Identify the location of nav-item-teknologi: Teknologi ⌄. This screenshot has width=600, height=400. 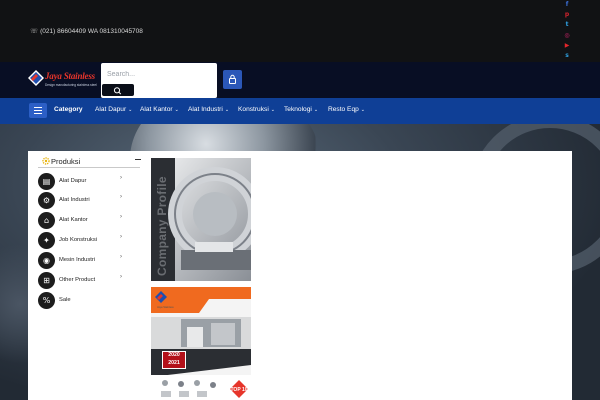
(301, 109).